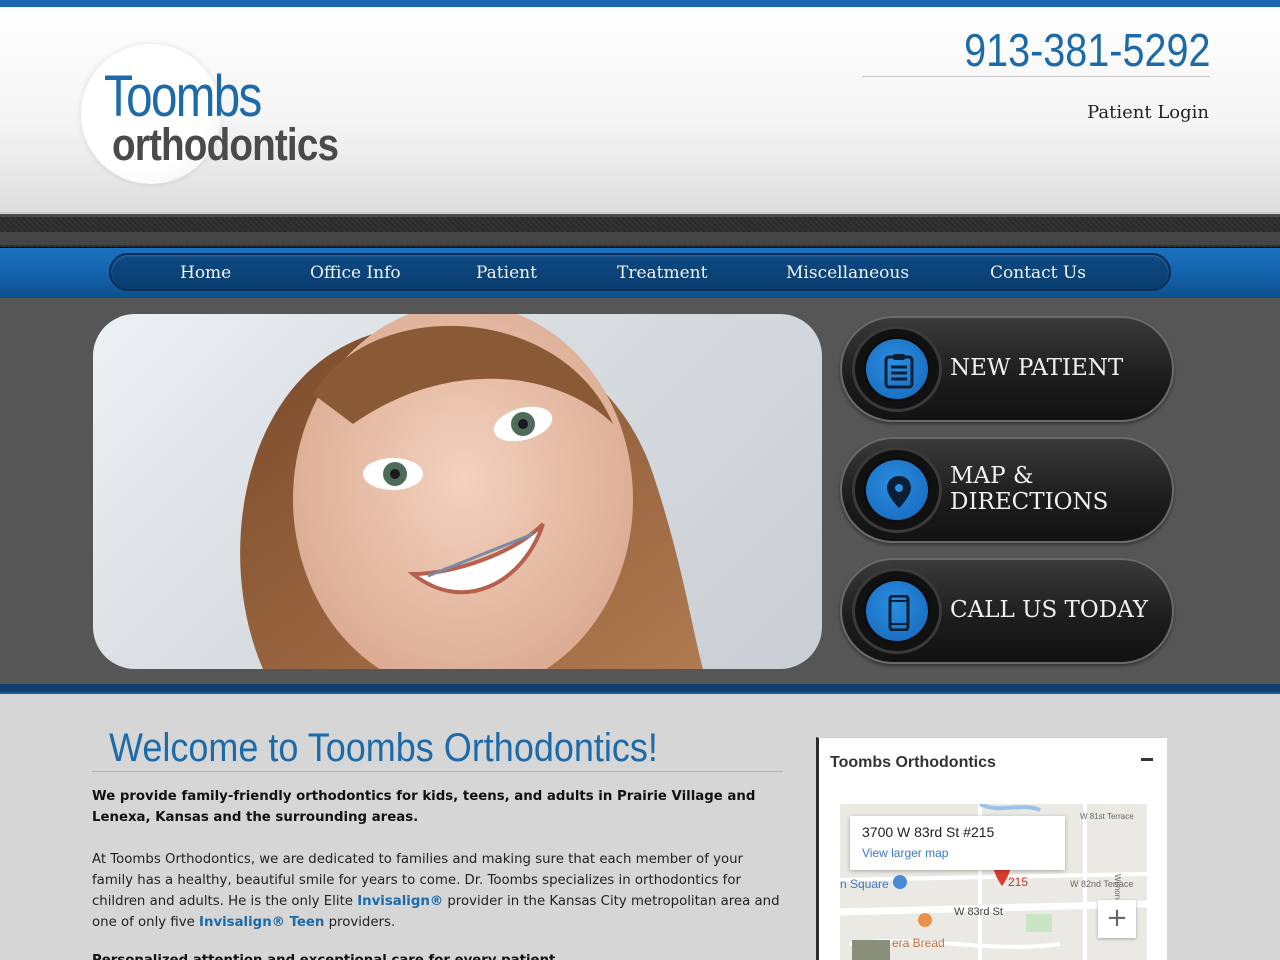 This screenshot has height=960, width=1280. I want to click on map-directions-button: MAP & DIRECTIONS, so click(1007, 490).